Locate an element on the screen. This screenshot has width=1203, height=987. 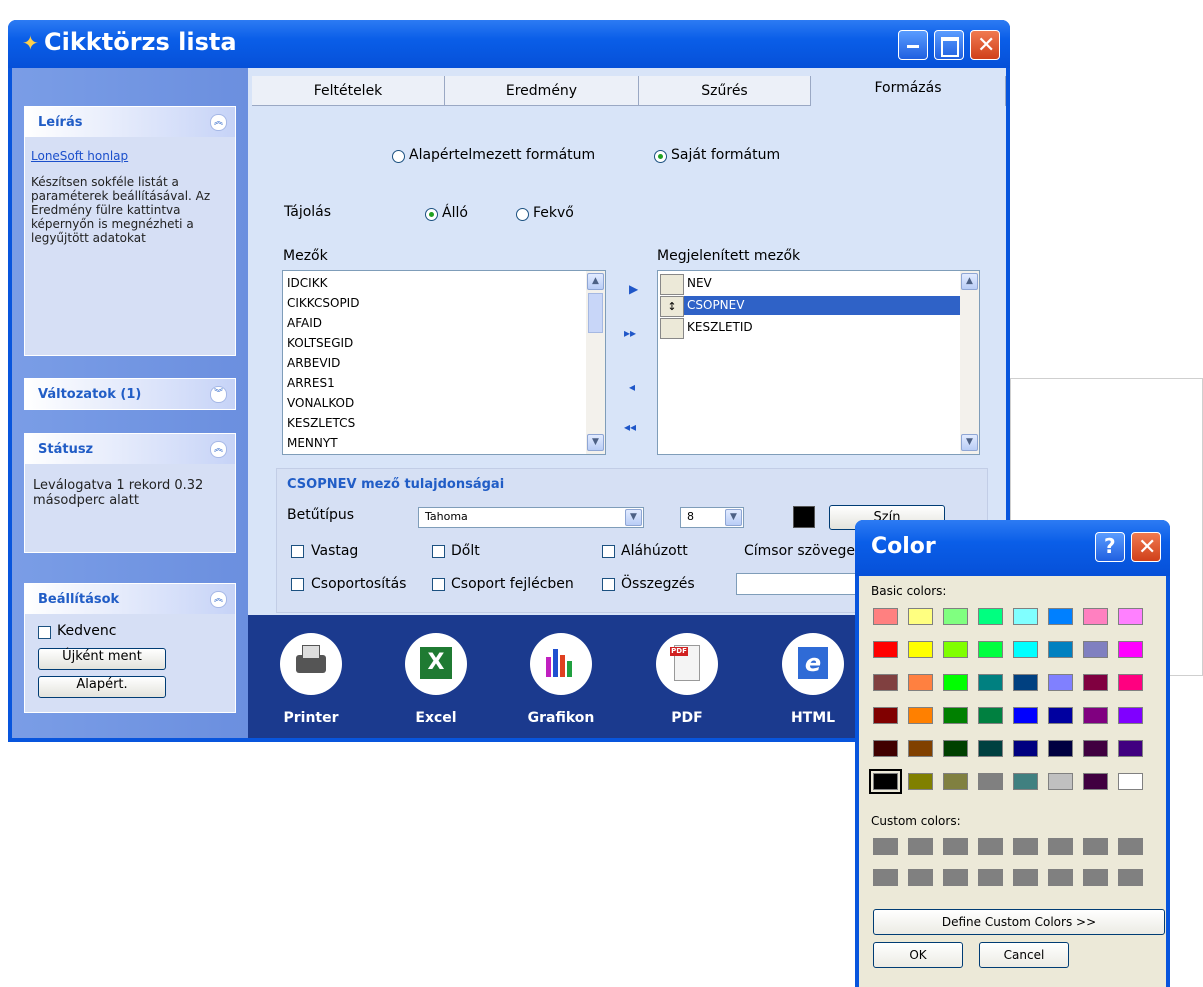
chart-icon is located at coordinates (561, 664).